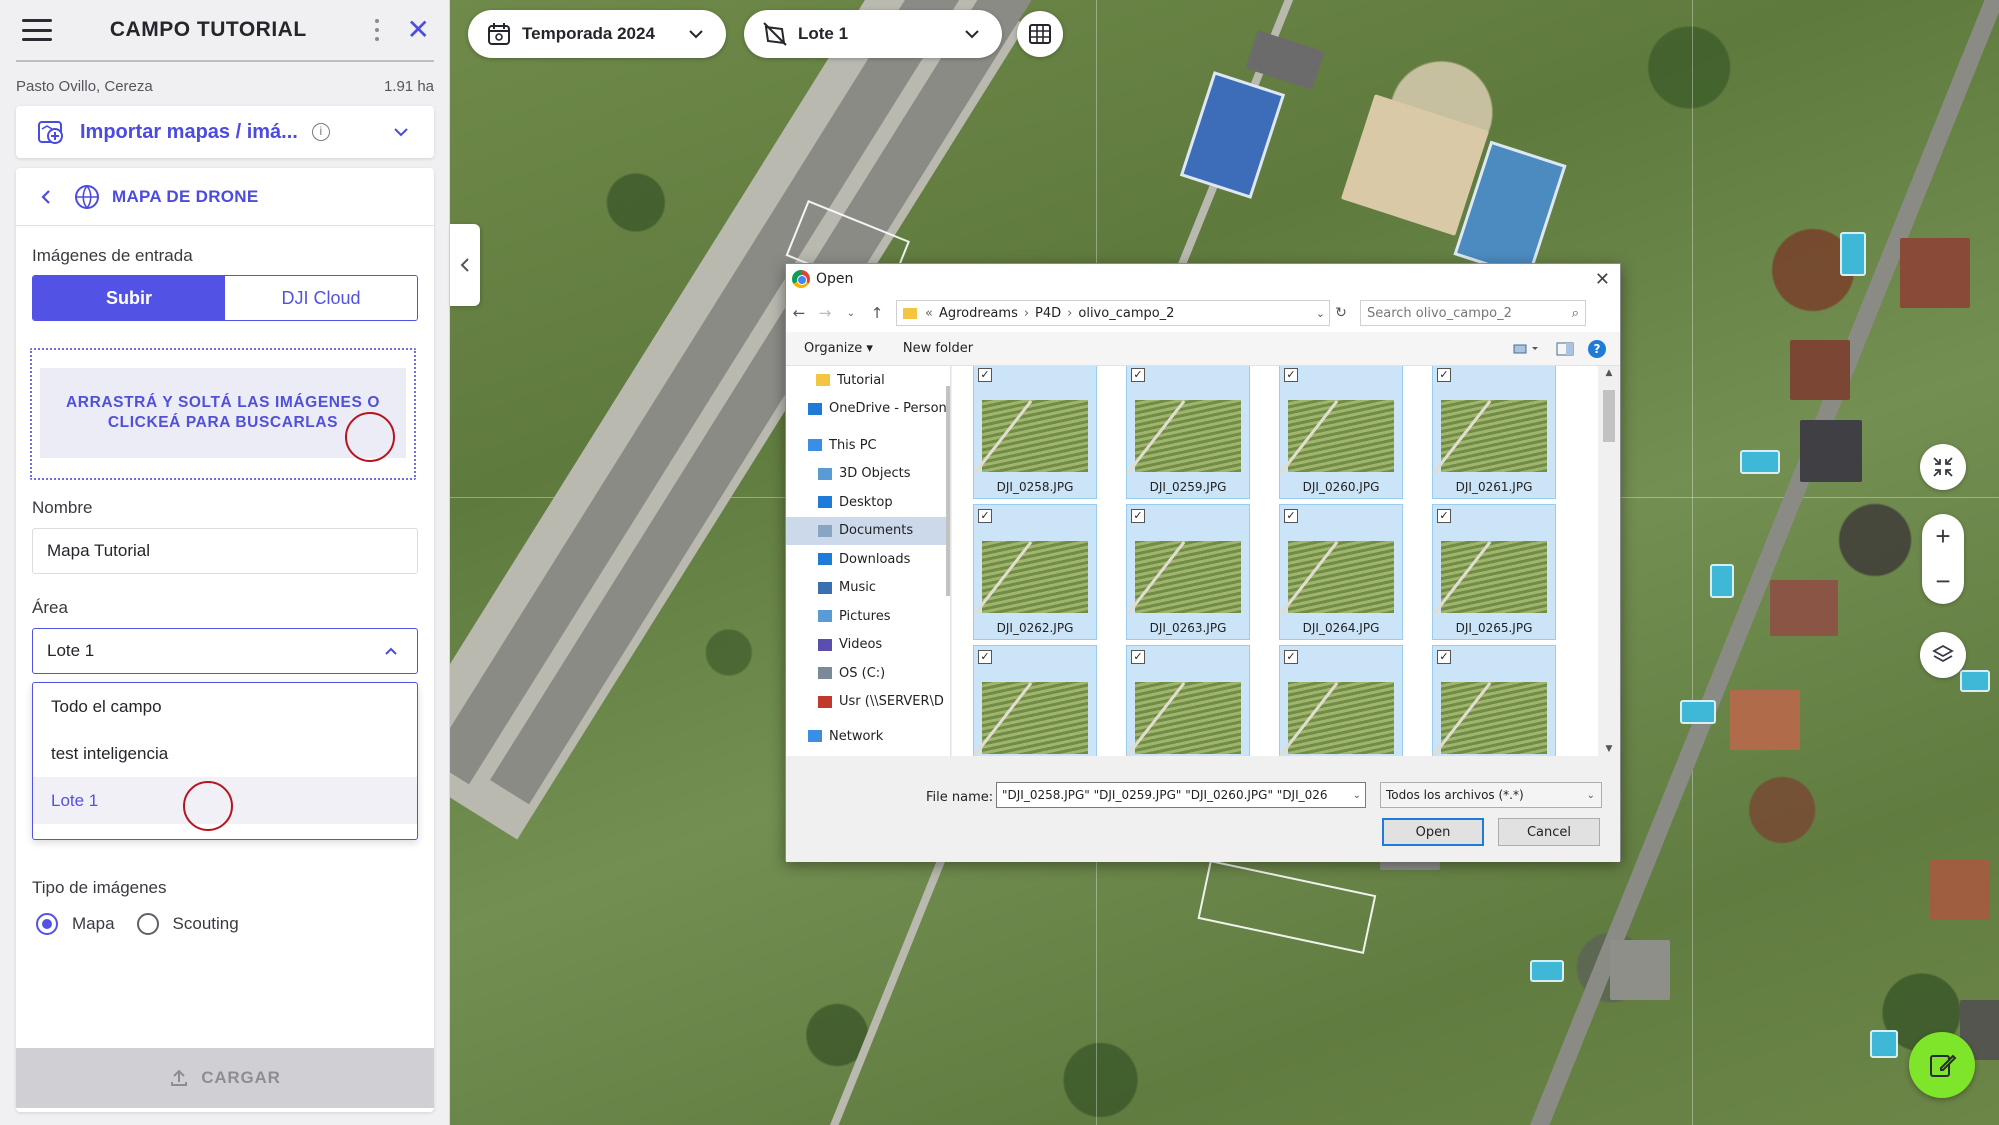 This screenshot has width=1999, height=1125. What do you see at coordinates (1943, 655) in the screenshot?
I see `layers-button` at bounding box center [1943, 655].